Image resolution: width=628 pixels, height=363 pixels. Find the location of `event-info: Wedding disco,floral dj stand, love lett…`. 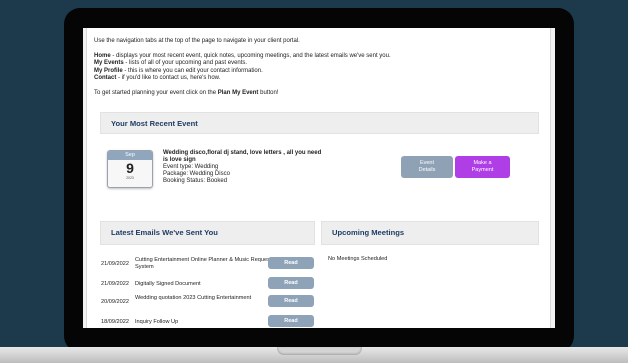

event-info: Wedding disco,floral dj stand, love lett… is located at coordinates (243, 167).